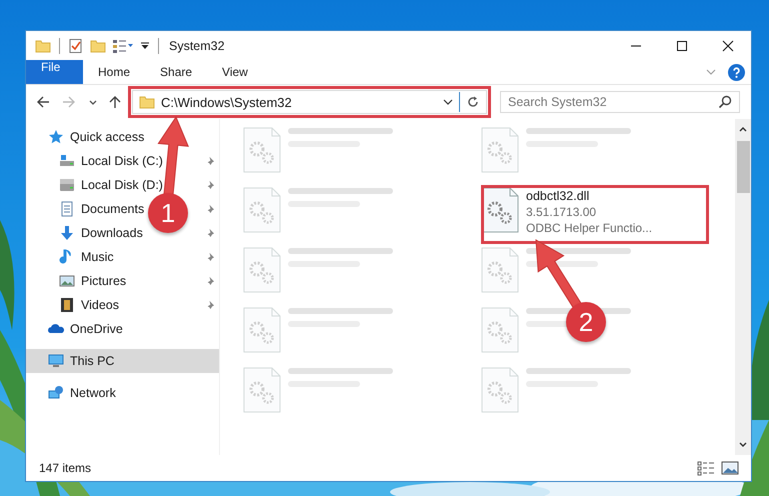 This screenshot has width=769, height=496. Describe the element at coordinates (682, 46) in the screenshot. I see `maximize-icon` at that location.